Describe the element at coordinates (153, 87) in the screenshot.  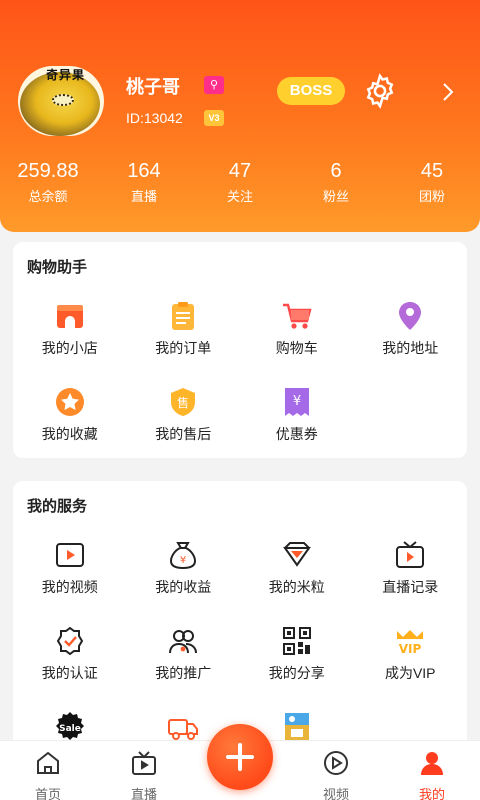
I see `username: 桃子哥` at that location.